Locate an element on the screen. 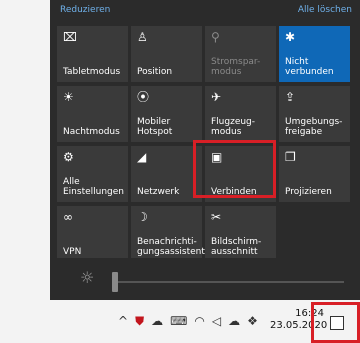  tile-label: Bildschirm- ausschnitt is located at coordinates (236, 247).